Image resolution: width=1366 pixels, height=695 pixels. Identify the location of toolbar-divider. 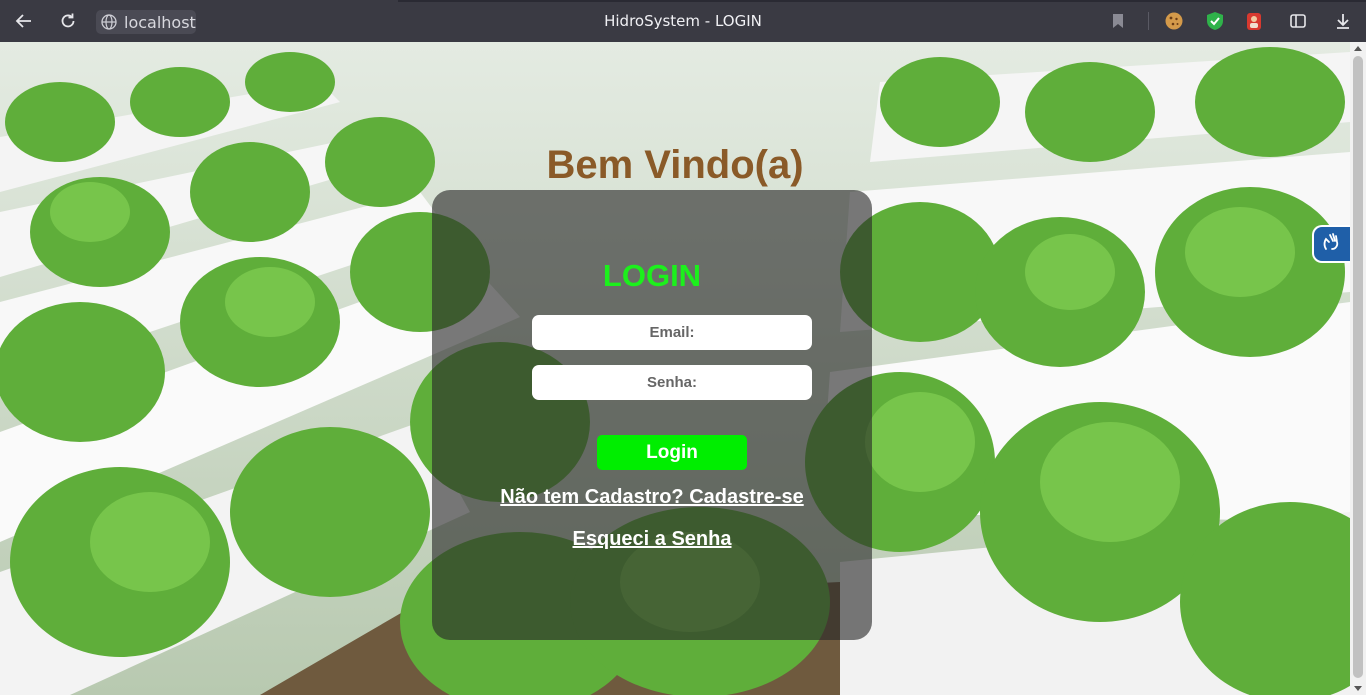
(1148, 21).